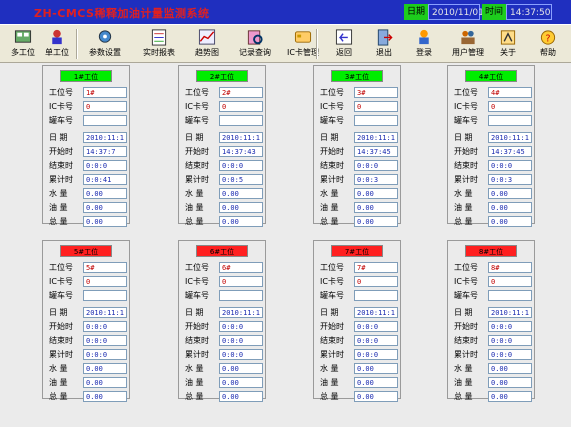 This screenshot has height=427, width=571. Describe the element at coordinates (105, 267) in the screenshot. I see `field-value: 5#` at that location.